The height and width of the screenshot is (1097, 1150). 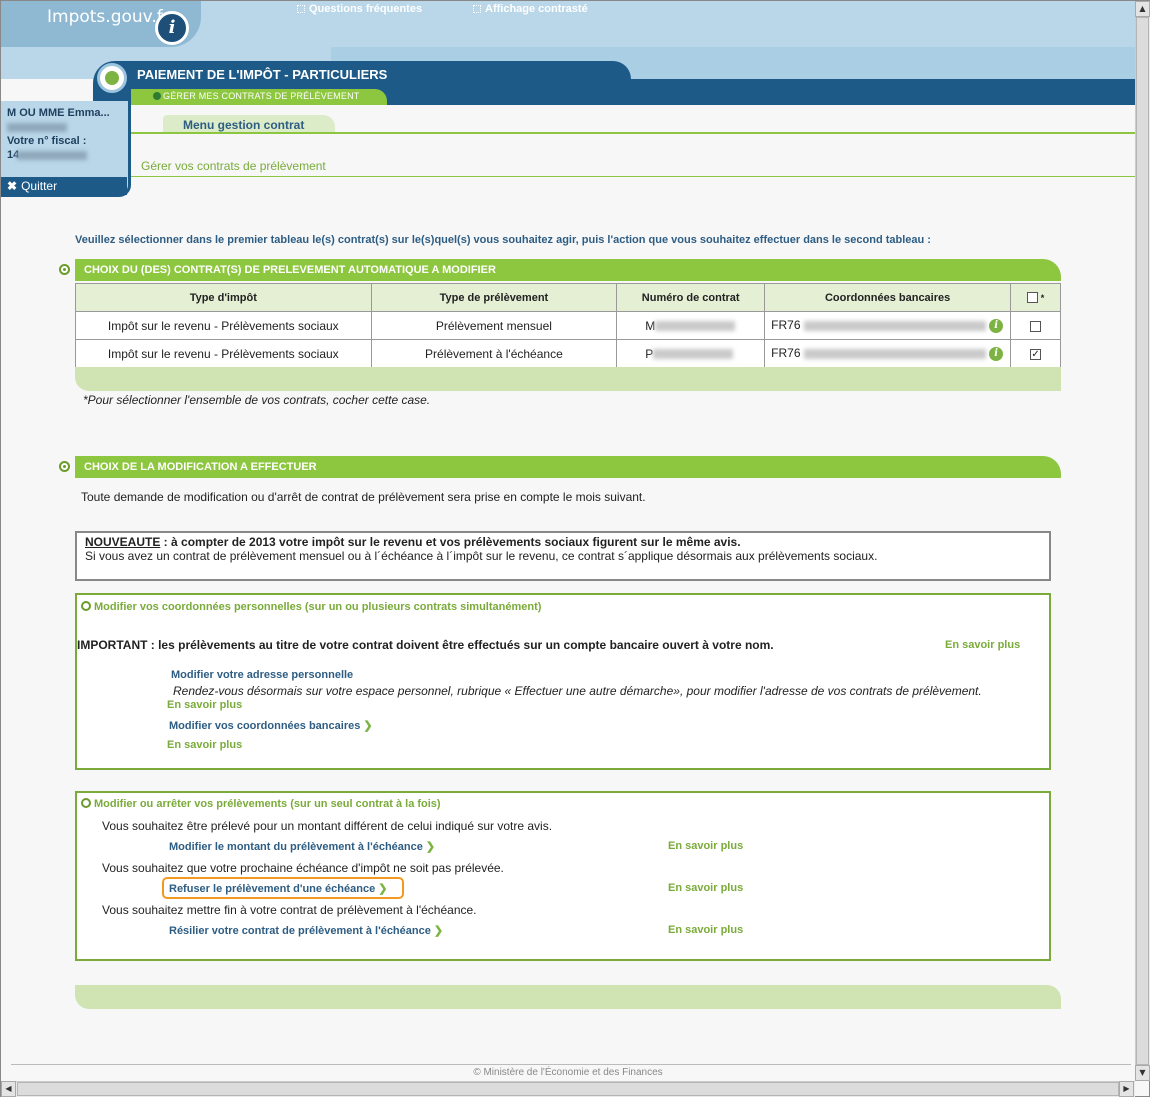 What do you see at coordinates (112, 78) in the screenshot?
I see `globe-icon-center` at bounding box center [112, 78].